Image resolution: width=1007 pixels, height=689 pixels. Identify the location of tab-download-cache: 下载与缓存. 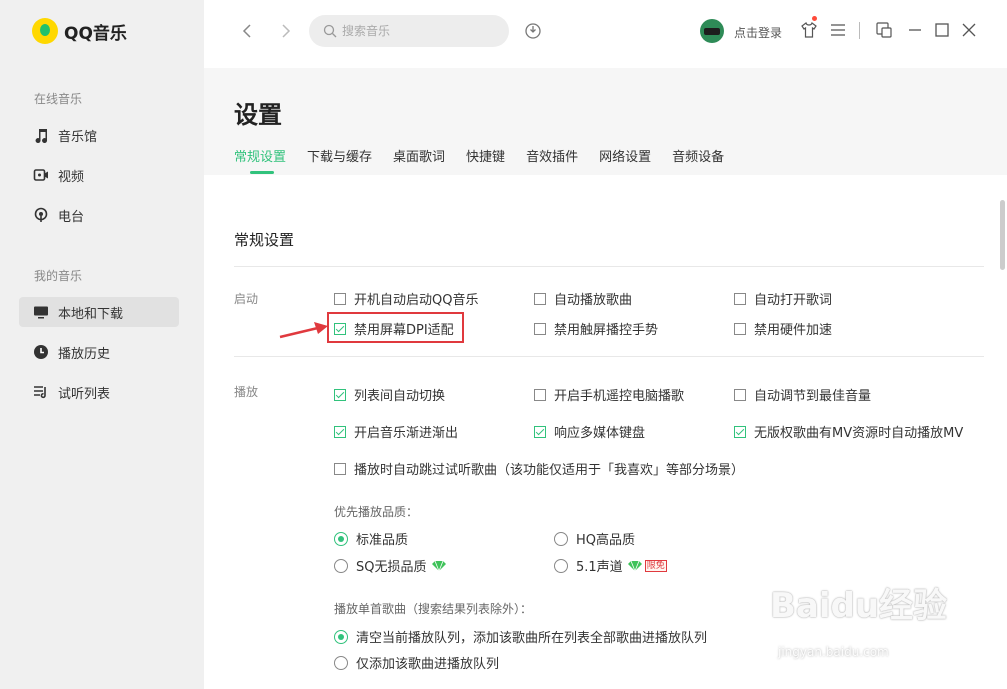
(339, 155).